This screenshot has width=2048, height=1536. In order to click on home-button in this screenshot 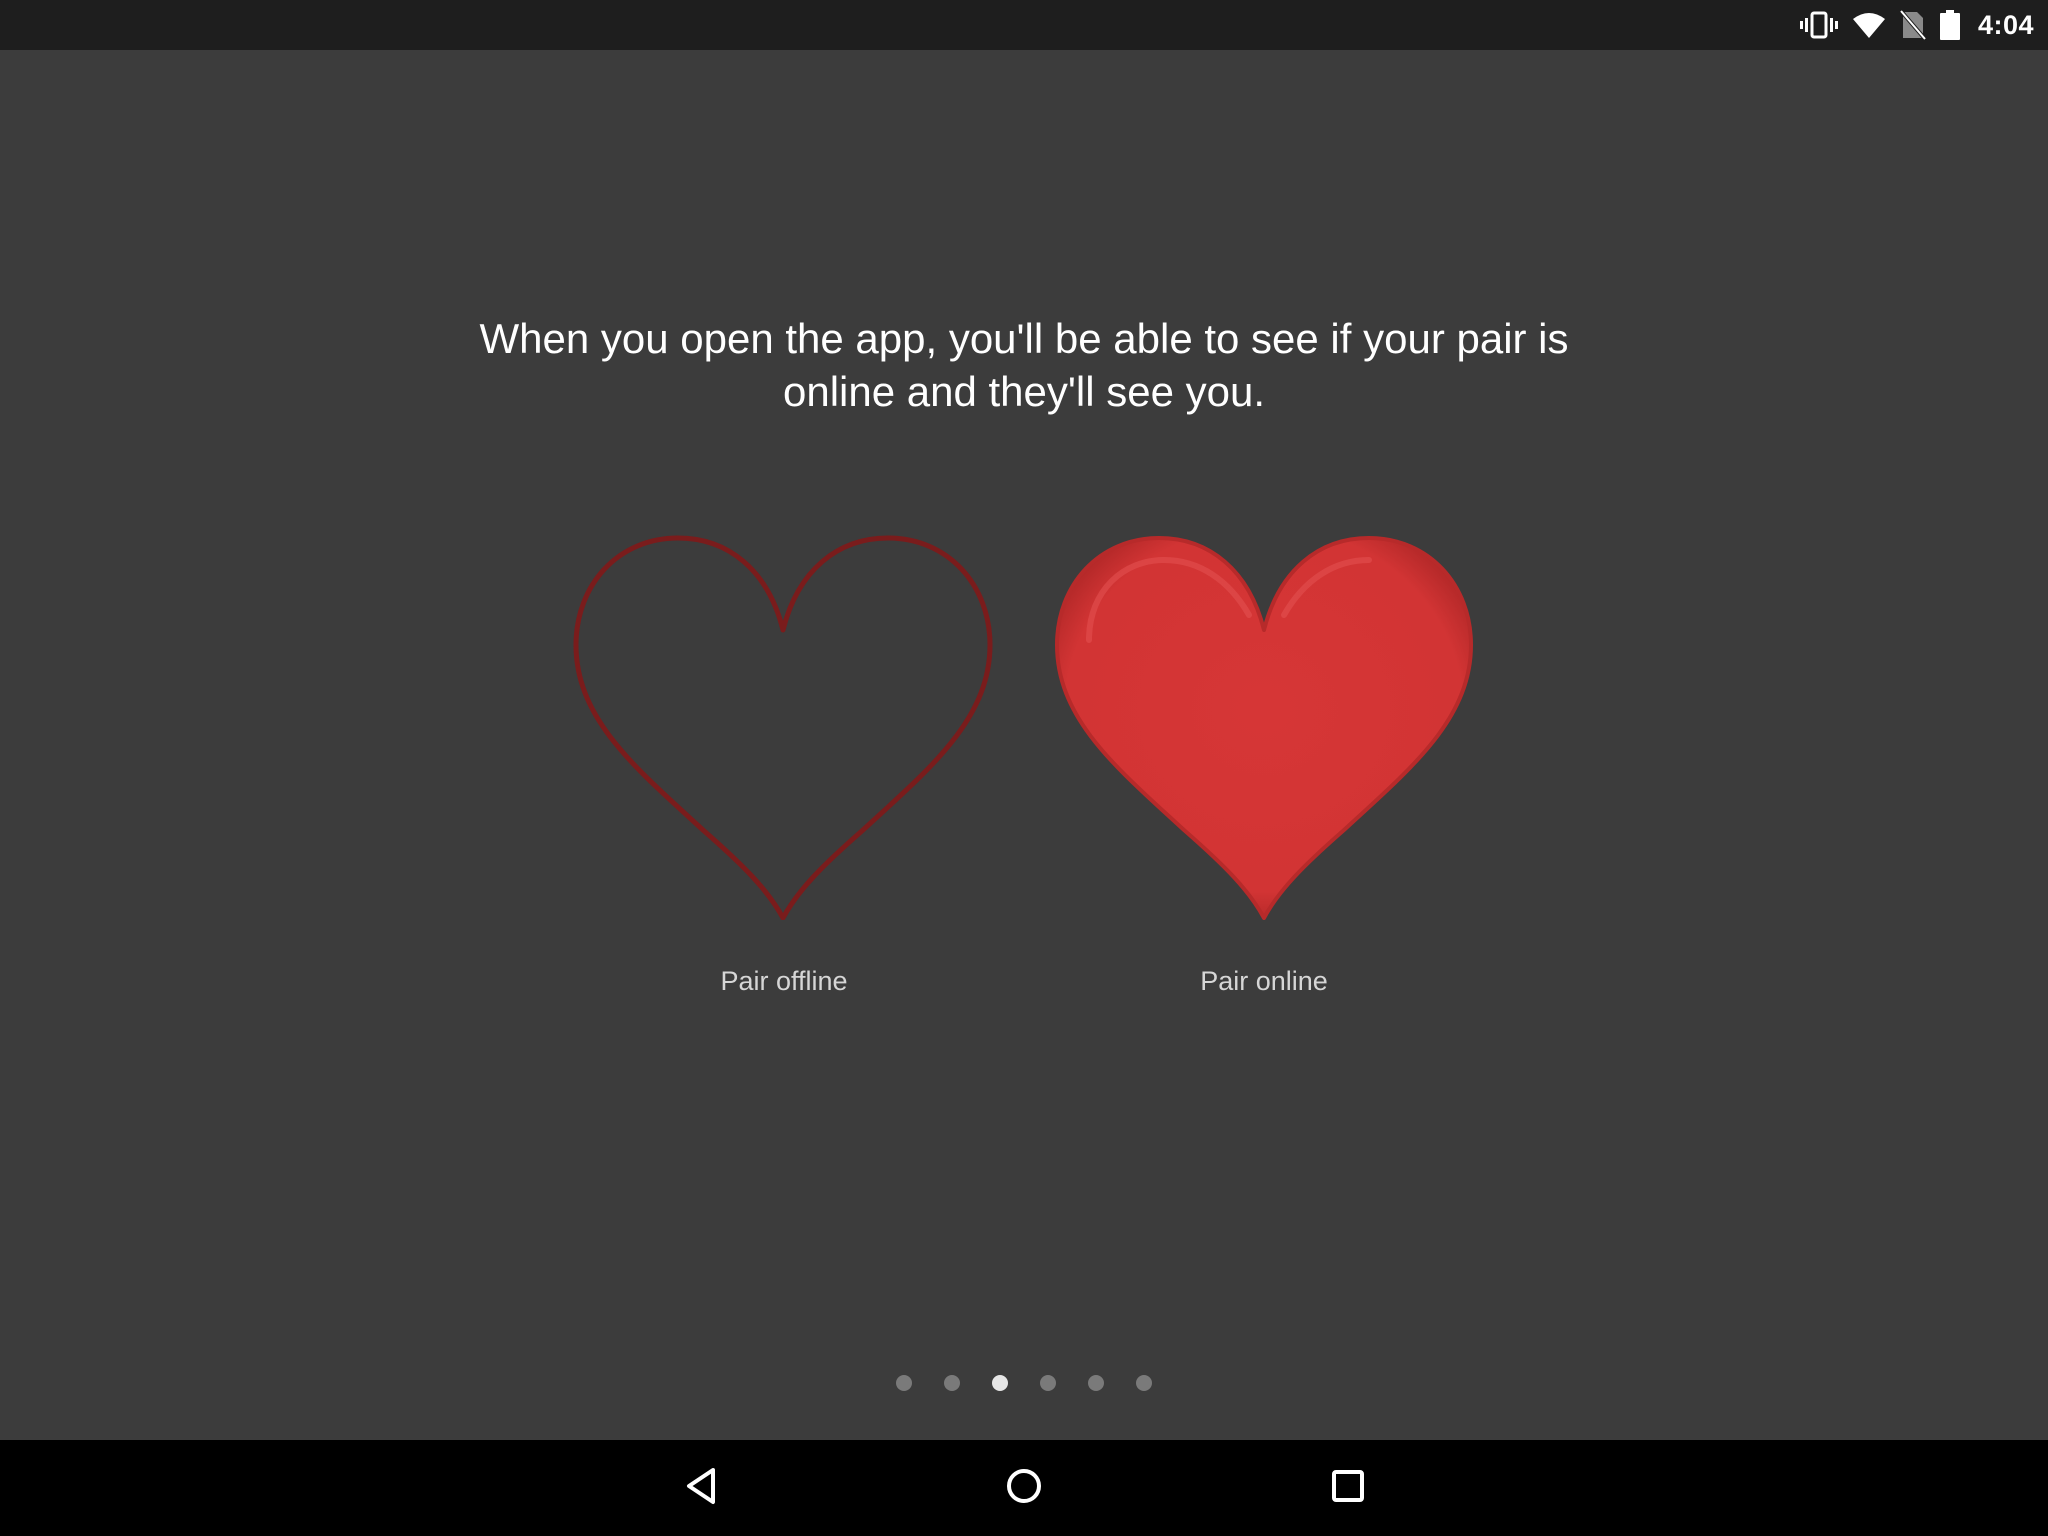, I will do `click(1024, 1488)`.